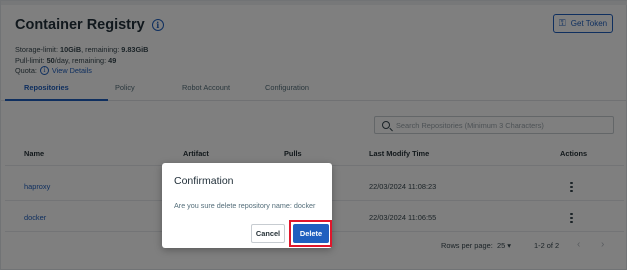 The image size is (627, 270). I want to click on cancel-button: Cancel, so click(268, 233).